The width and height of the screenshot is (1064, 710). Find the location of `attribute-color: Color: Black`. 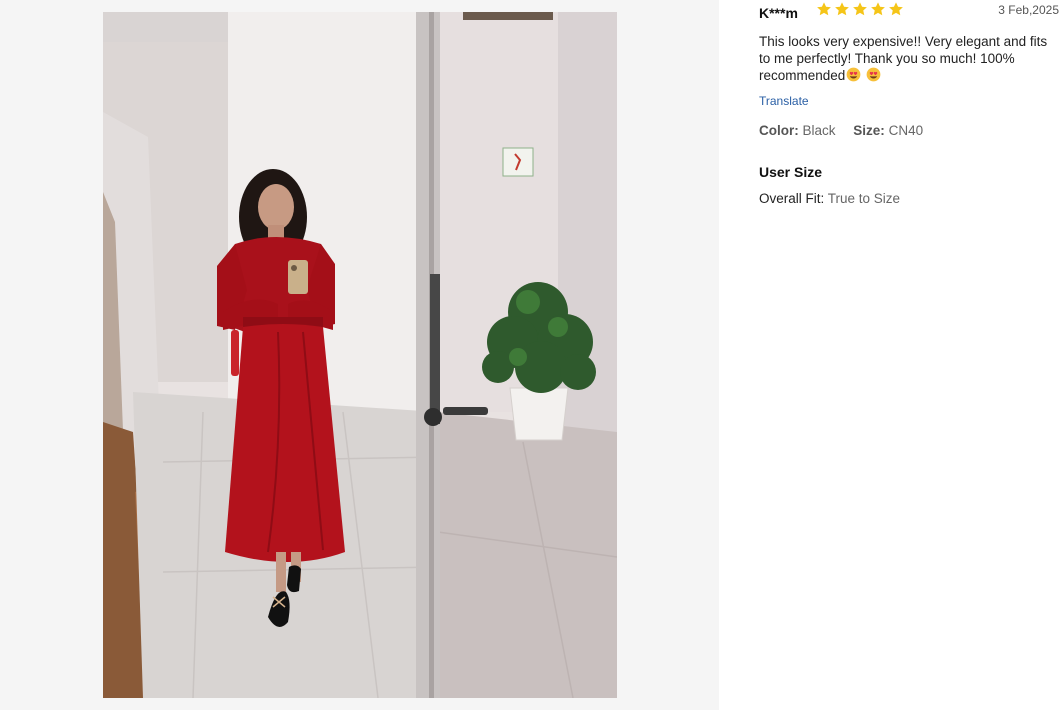

attribute-color: Color: Black is located at coordinates (797, 130).